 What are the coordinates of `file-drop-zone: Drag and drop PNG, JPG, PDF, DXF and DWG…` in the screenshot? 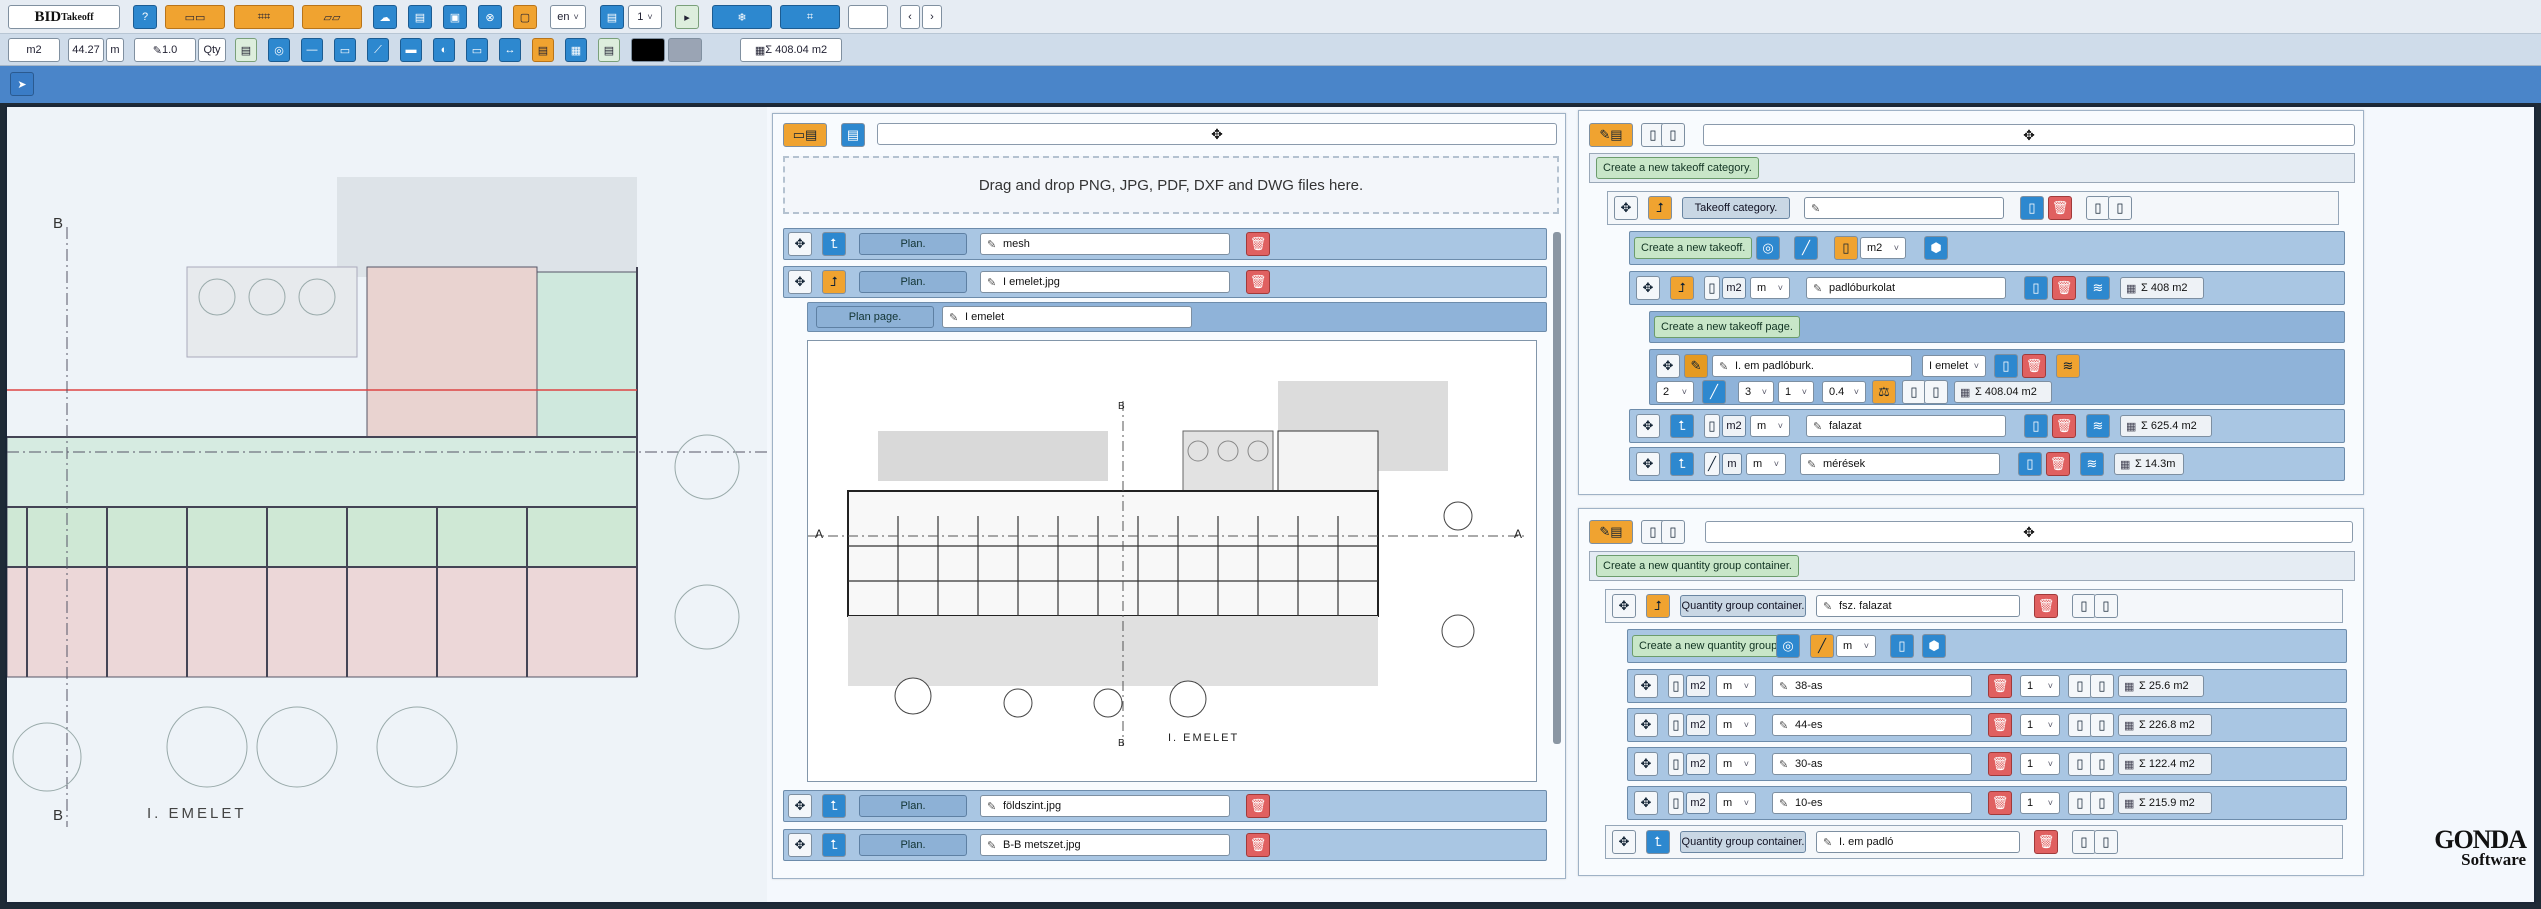 It's located at (1171, 185).